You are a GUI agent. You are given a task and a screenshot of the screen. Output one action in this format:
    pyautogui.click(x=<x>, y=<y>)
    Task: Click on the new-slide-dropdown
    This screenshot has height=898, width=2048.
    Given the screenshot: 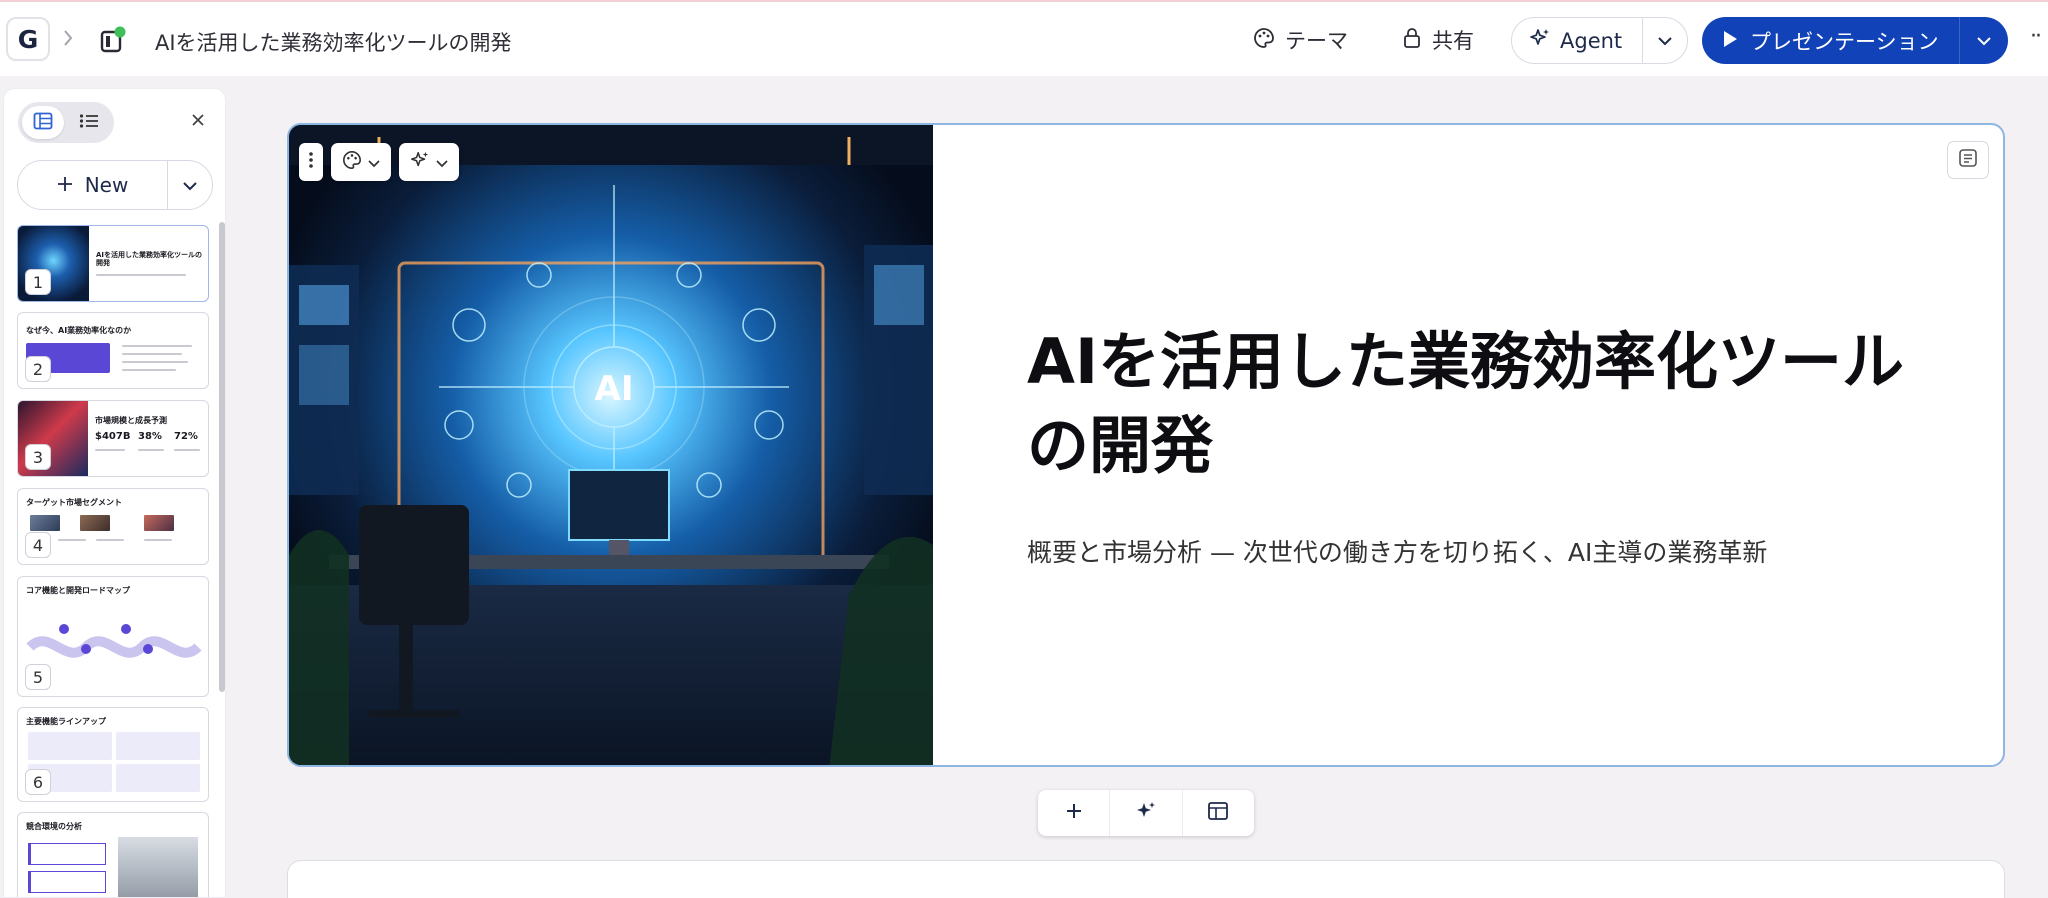 What is the action you would take?
    pyautogui.click(x=190, y=185)
    